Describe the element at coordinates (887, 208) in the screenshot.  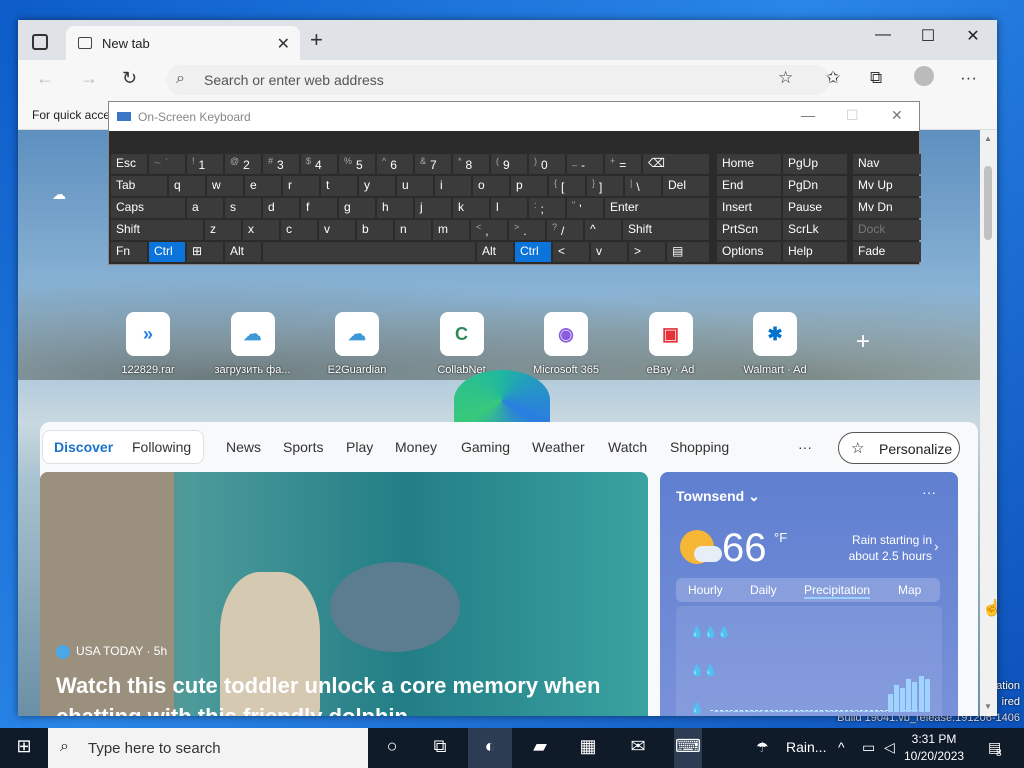
I see `key-mvdn: Mv Dn` at that location.